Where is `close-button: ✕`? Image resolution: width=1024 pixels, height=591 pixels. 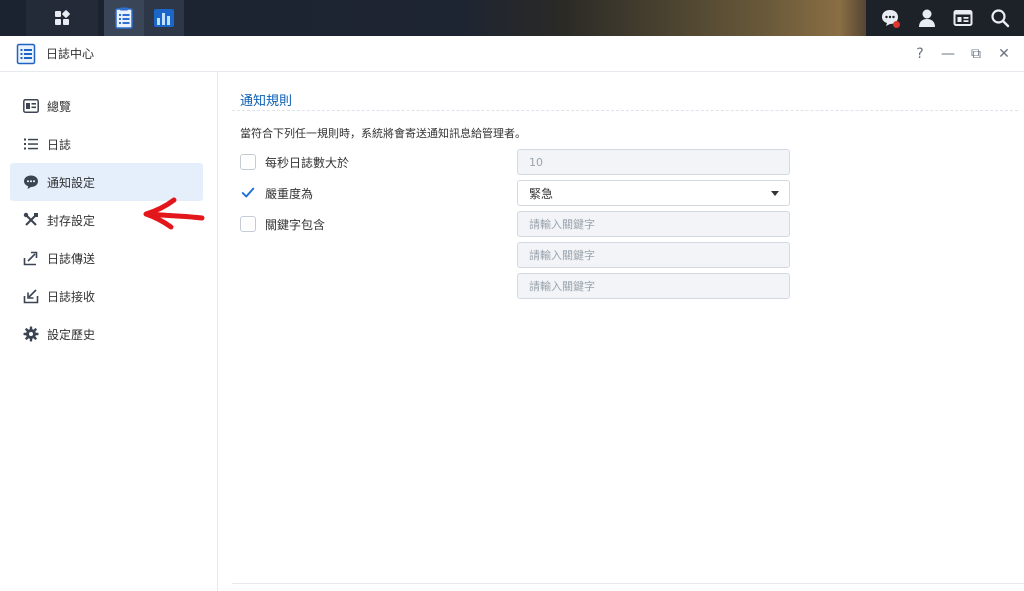 close-button: ✕ is located at coordinates (1004, 54).